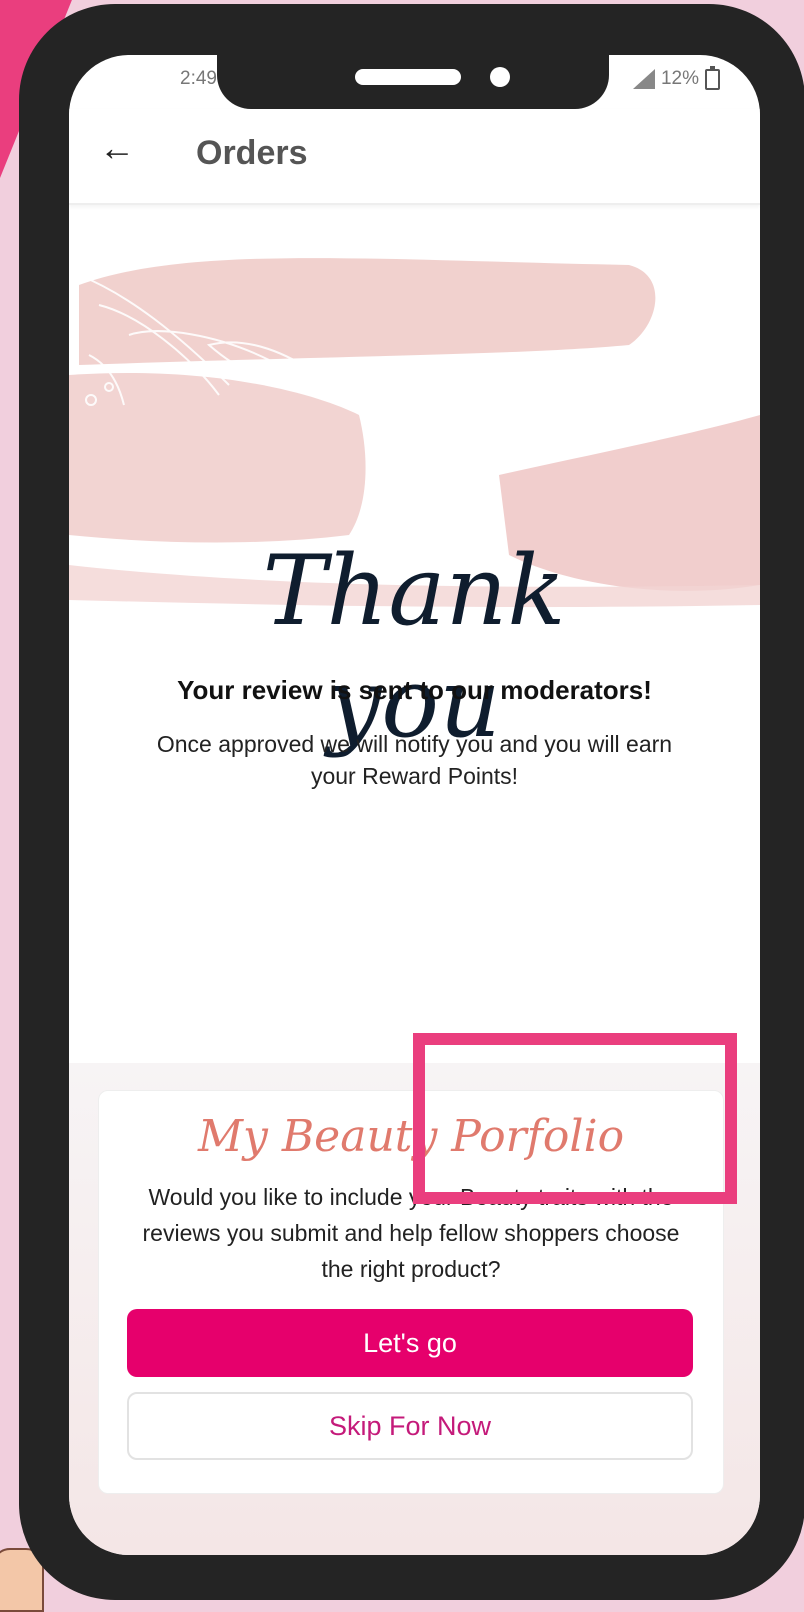 The width and height of the screenshot is (804, 1612). What do you see at coordinates (198, 78) in the screenshot?
I see `status-time: 2:49` at bounding box center [198, 78].